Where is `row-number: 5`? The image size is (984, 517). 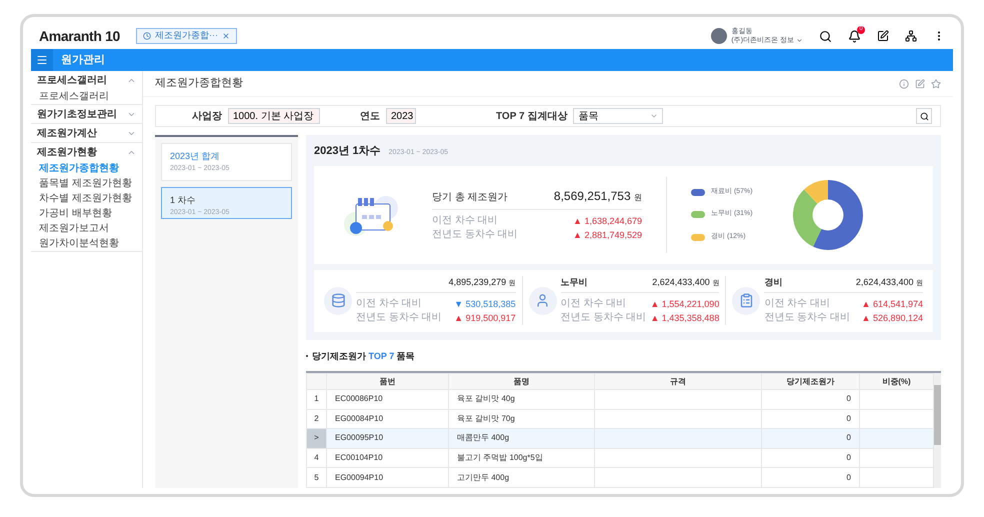
row-number: 5 is located at coordinates (316, 478).